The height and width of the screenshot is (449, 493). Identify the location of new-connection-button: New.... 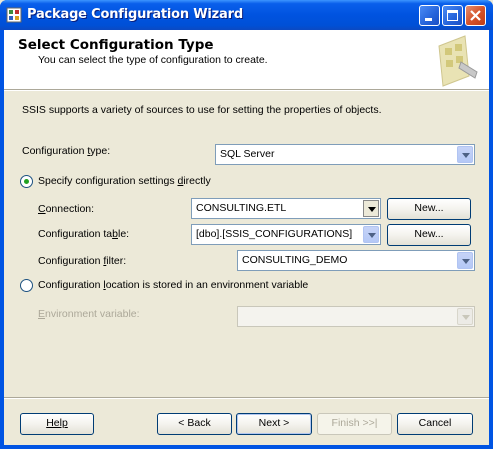
(429, 209).